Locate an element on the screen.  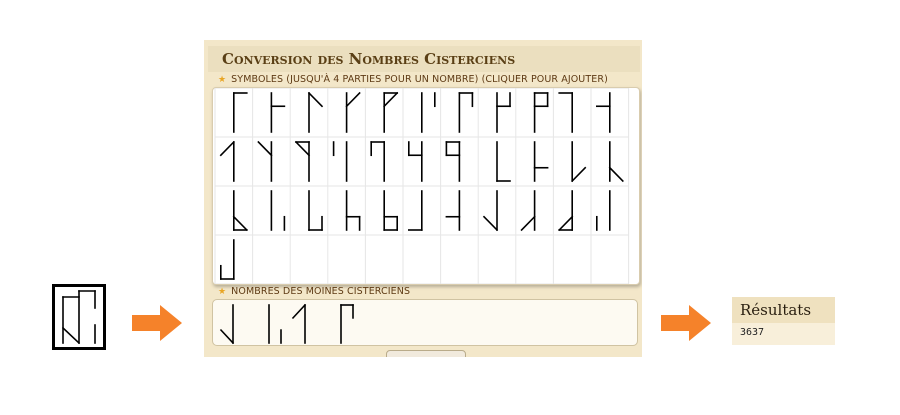
monks-section-label: ★ NOMBRES DES MOINES CISTERCIENS is located at coordinates (314, 291).